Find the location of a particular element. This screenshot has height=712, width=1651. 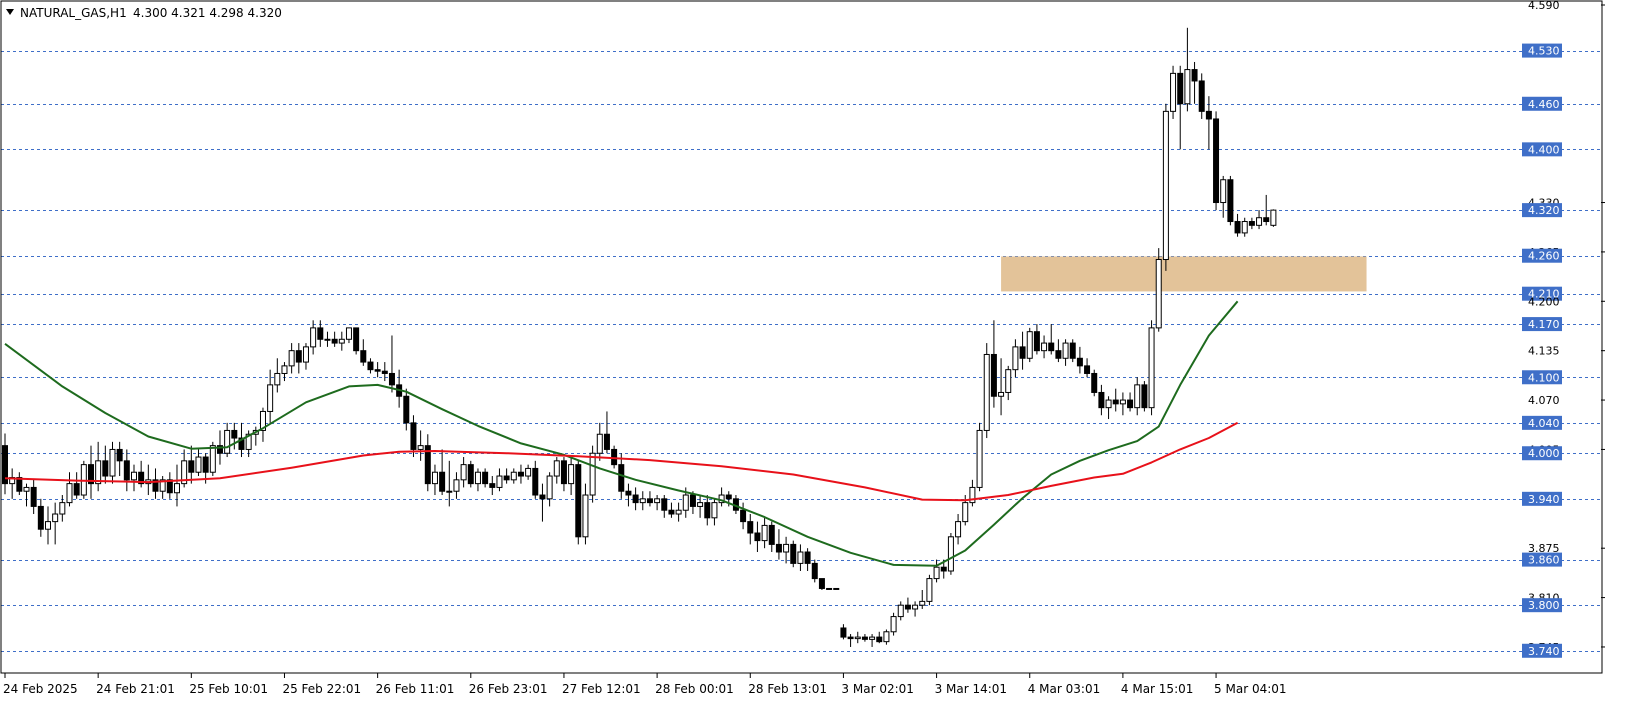

time-tick-label: 25 Feb 22:01 is located at coordinates (321, 689).